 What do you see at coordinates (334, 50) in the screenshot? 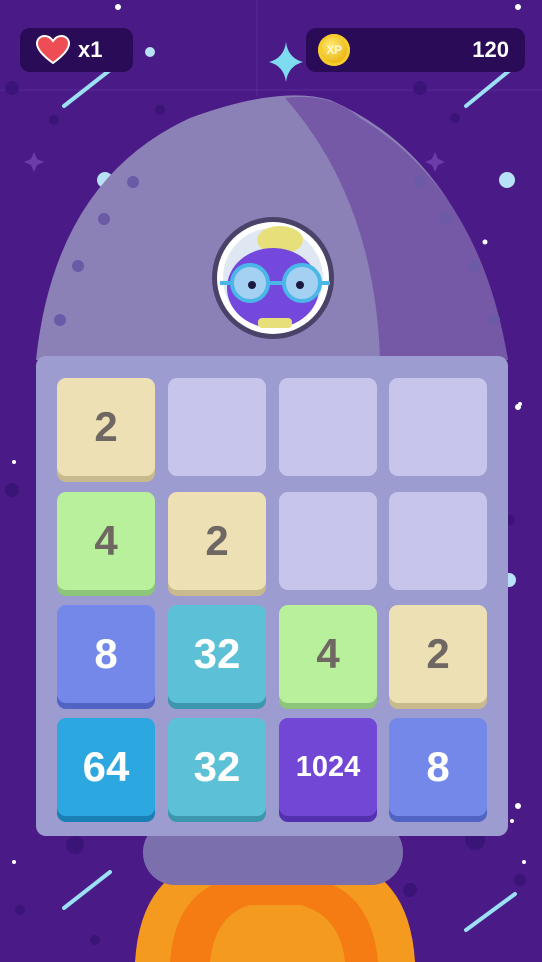
I see `xp-coin-icon: XP` at bounding box center [334, 50].